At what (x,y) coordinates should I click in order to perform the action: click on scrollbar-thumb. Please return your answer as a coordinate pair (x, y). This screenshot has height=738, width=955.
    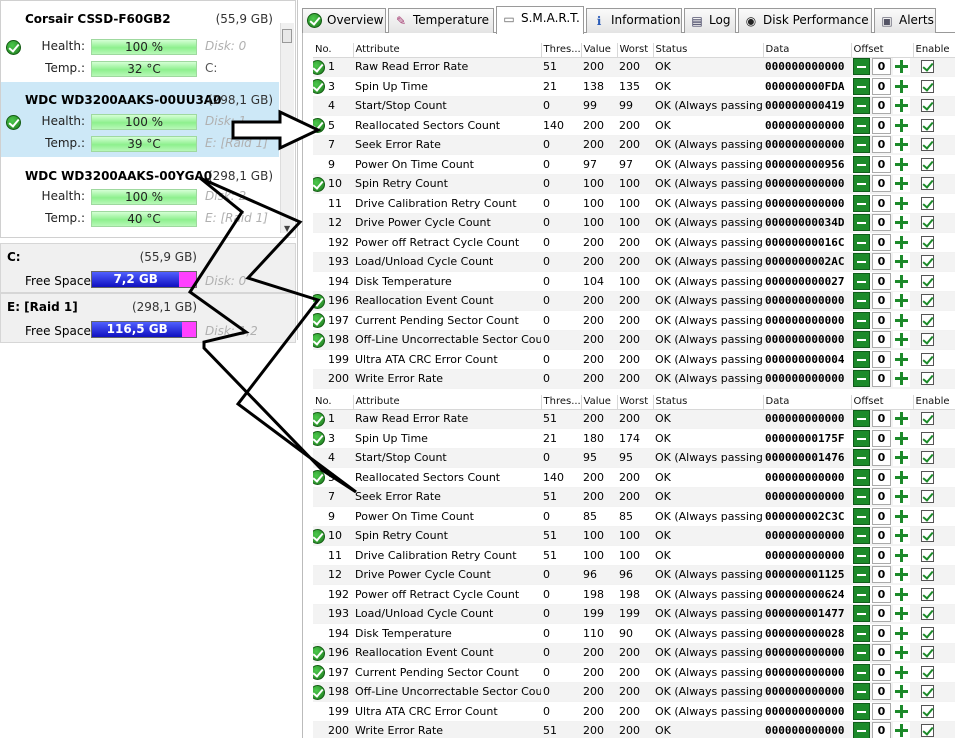
    Looking at the image, I should click on (287, 36).